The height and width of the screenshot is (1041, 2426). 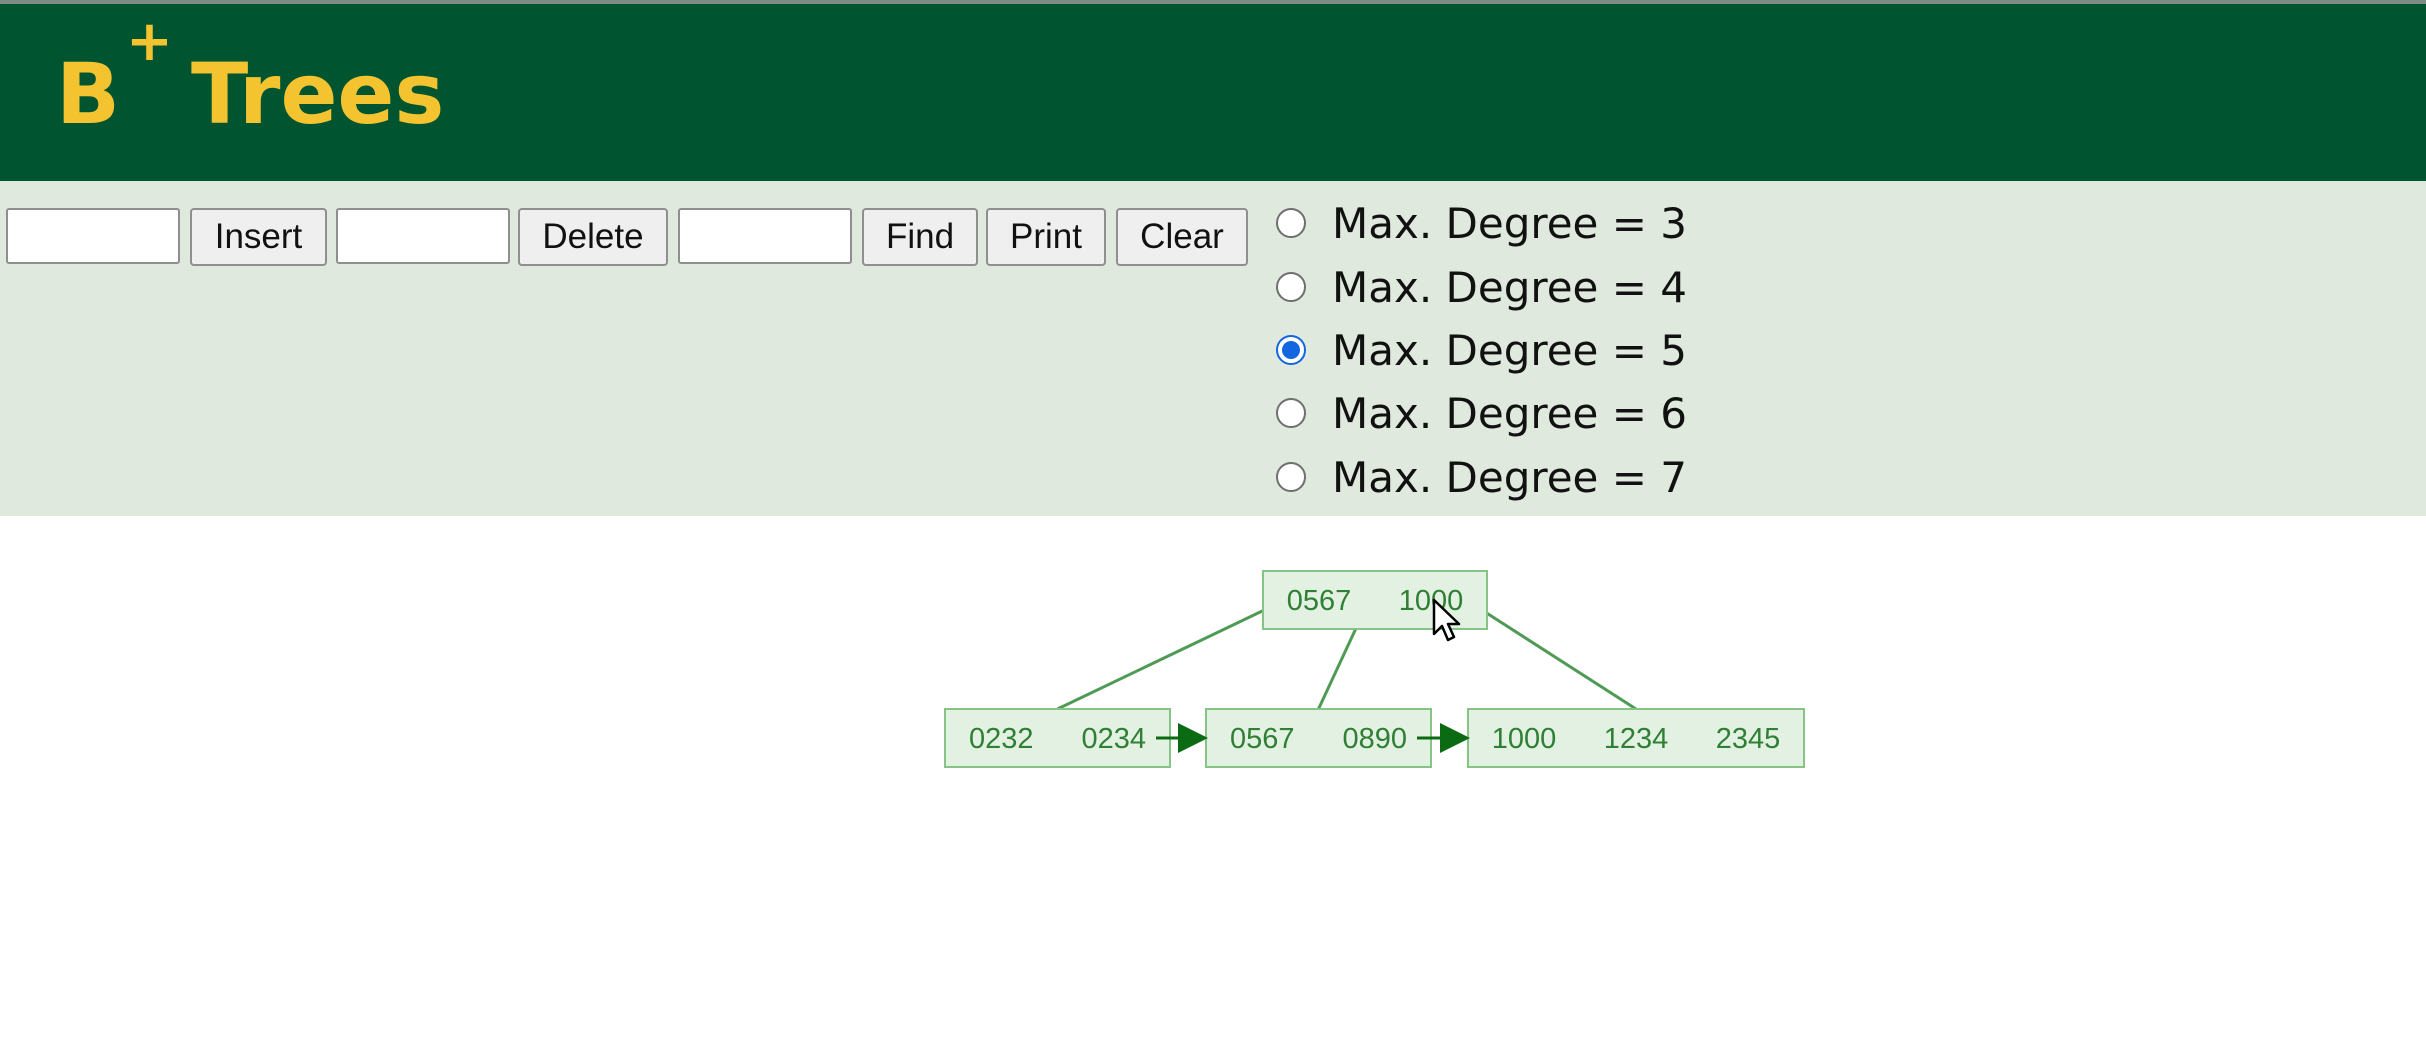 I want to click on leaf-node: 1000 1234 2345, so click(x=1636, y=738).